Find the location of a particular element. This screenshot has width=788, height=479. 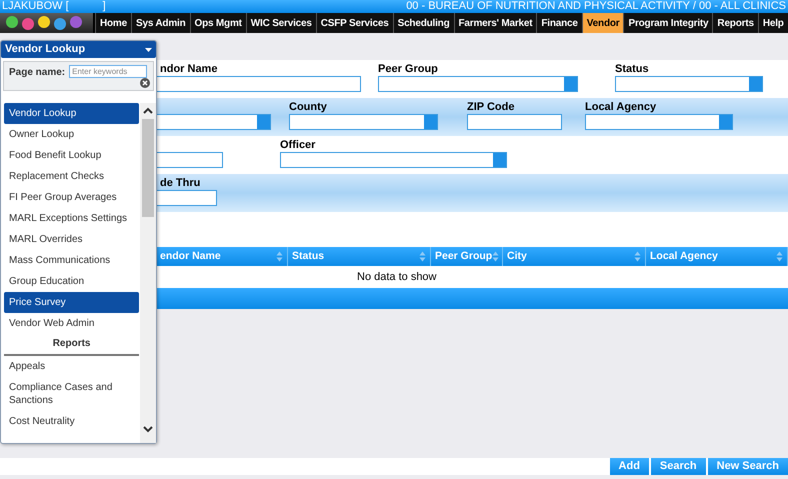

menu-title: Vendor Lookup is located at coordinates (45, 50).